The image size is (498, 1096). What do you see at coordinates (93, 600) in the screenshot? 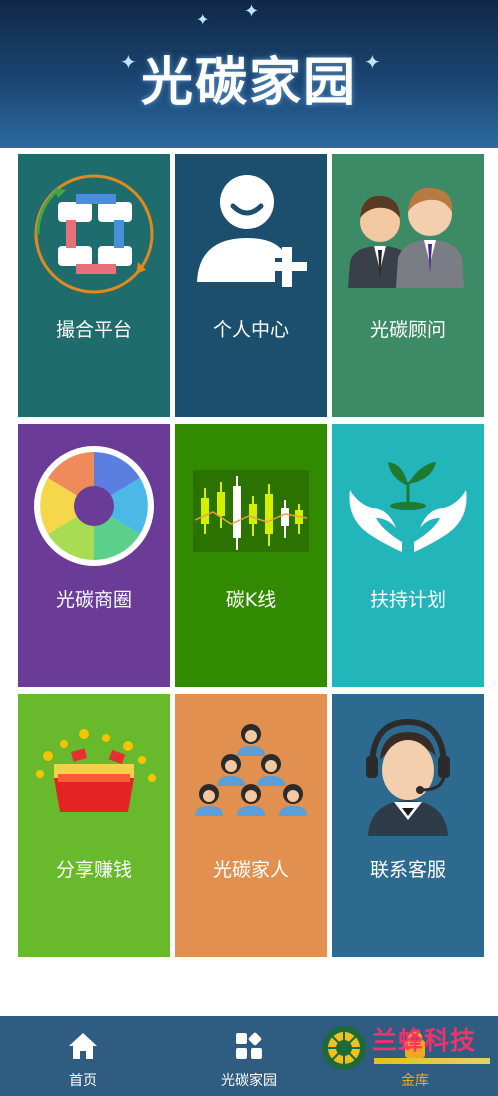
I see `tile-label: 光碳商圈` at bounding box center [93, 600].